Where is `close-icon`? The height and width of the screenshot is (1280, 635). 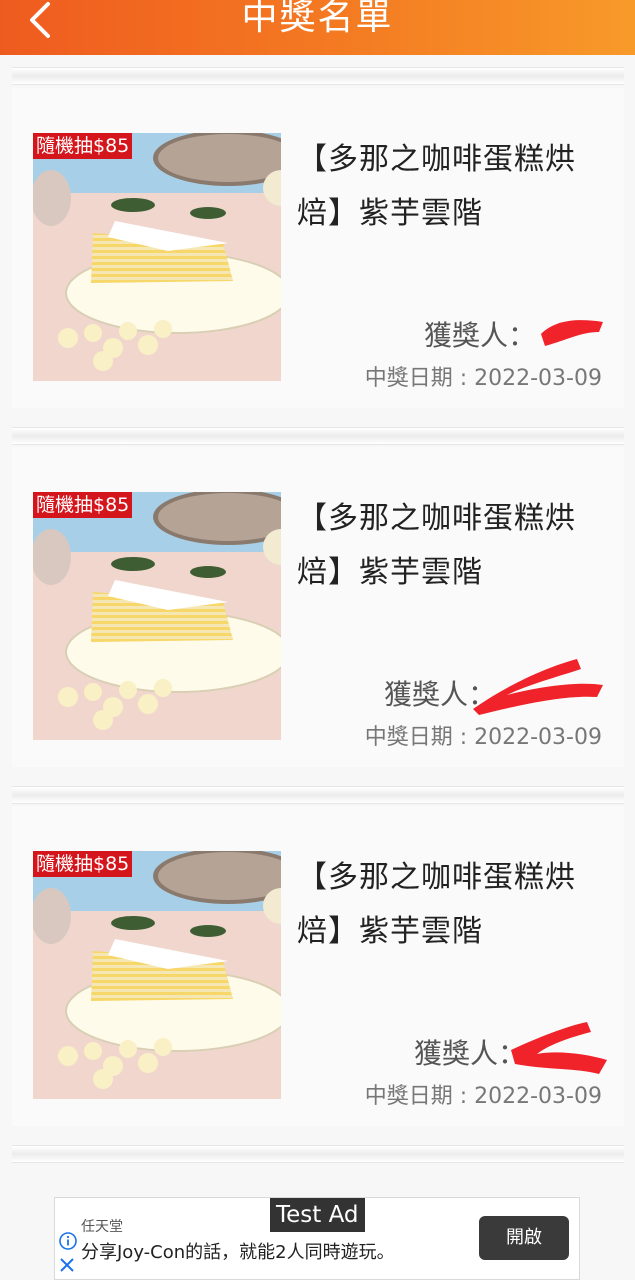
close-icon is located at coordinates (67, 1265).